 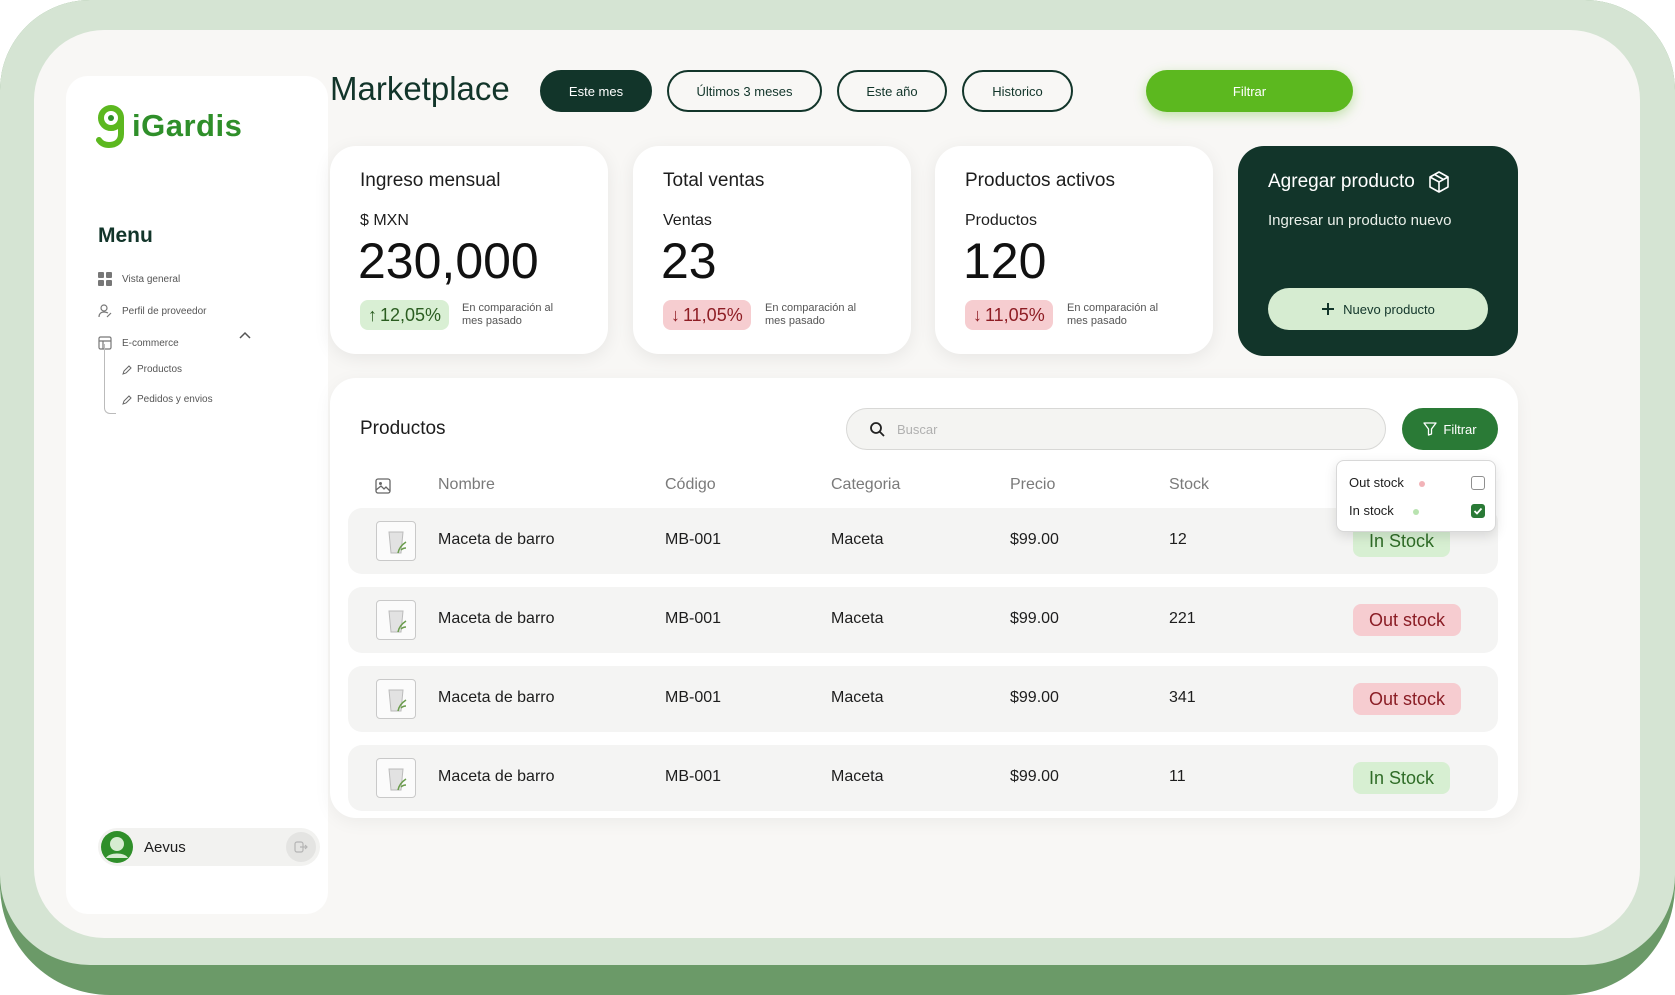 I want to click on logout-icon, so click(x=301, y=847).